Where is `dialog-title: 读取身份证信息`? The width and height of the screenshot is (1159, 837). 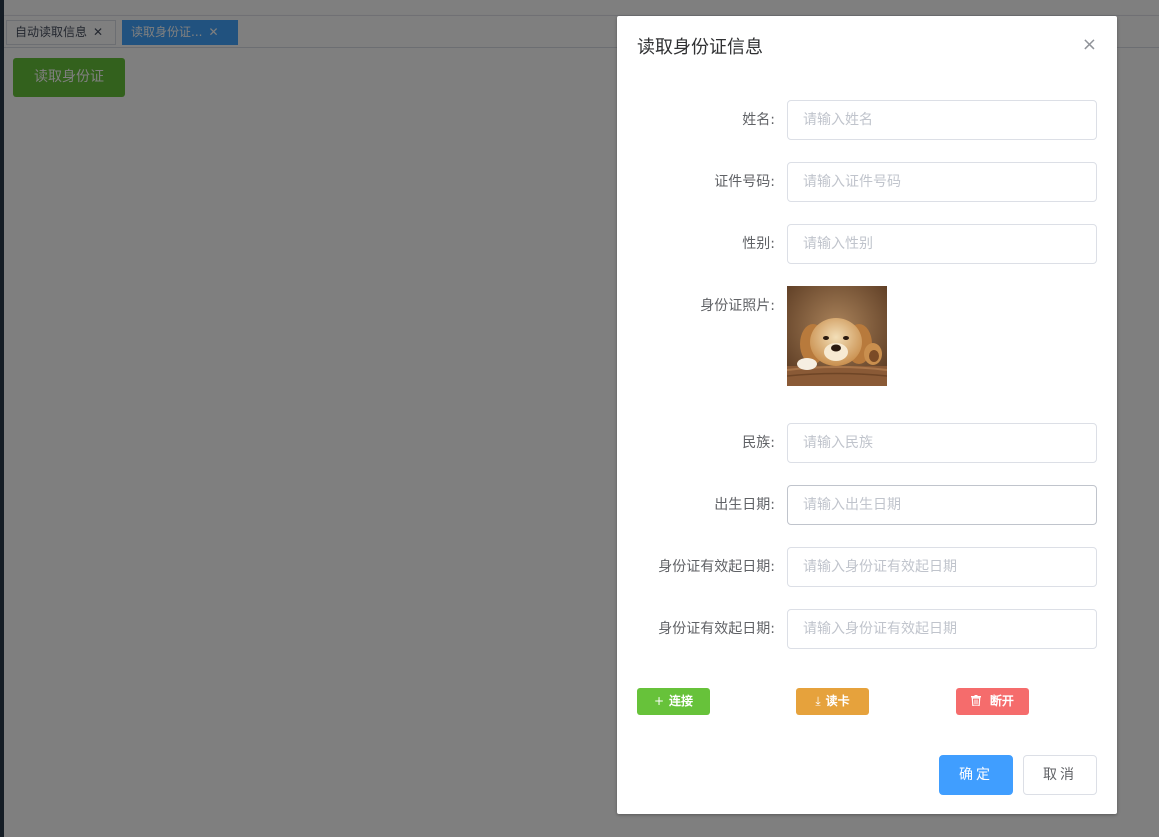
dialog-title: 读取身份证信息 is located at coordinates (700, 47).